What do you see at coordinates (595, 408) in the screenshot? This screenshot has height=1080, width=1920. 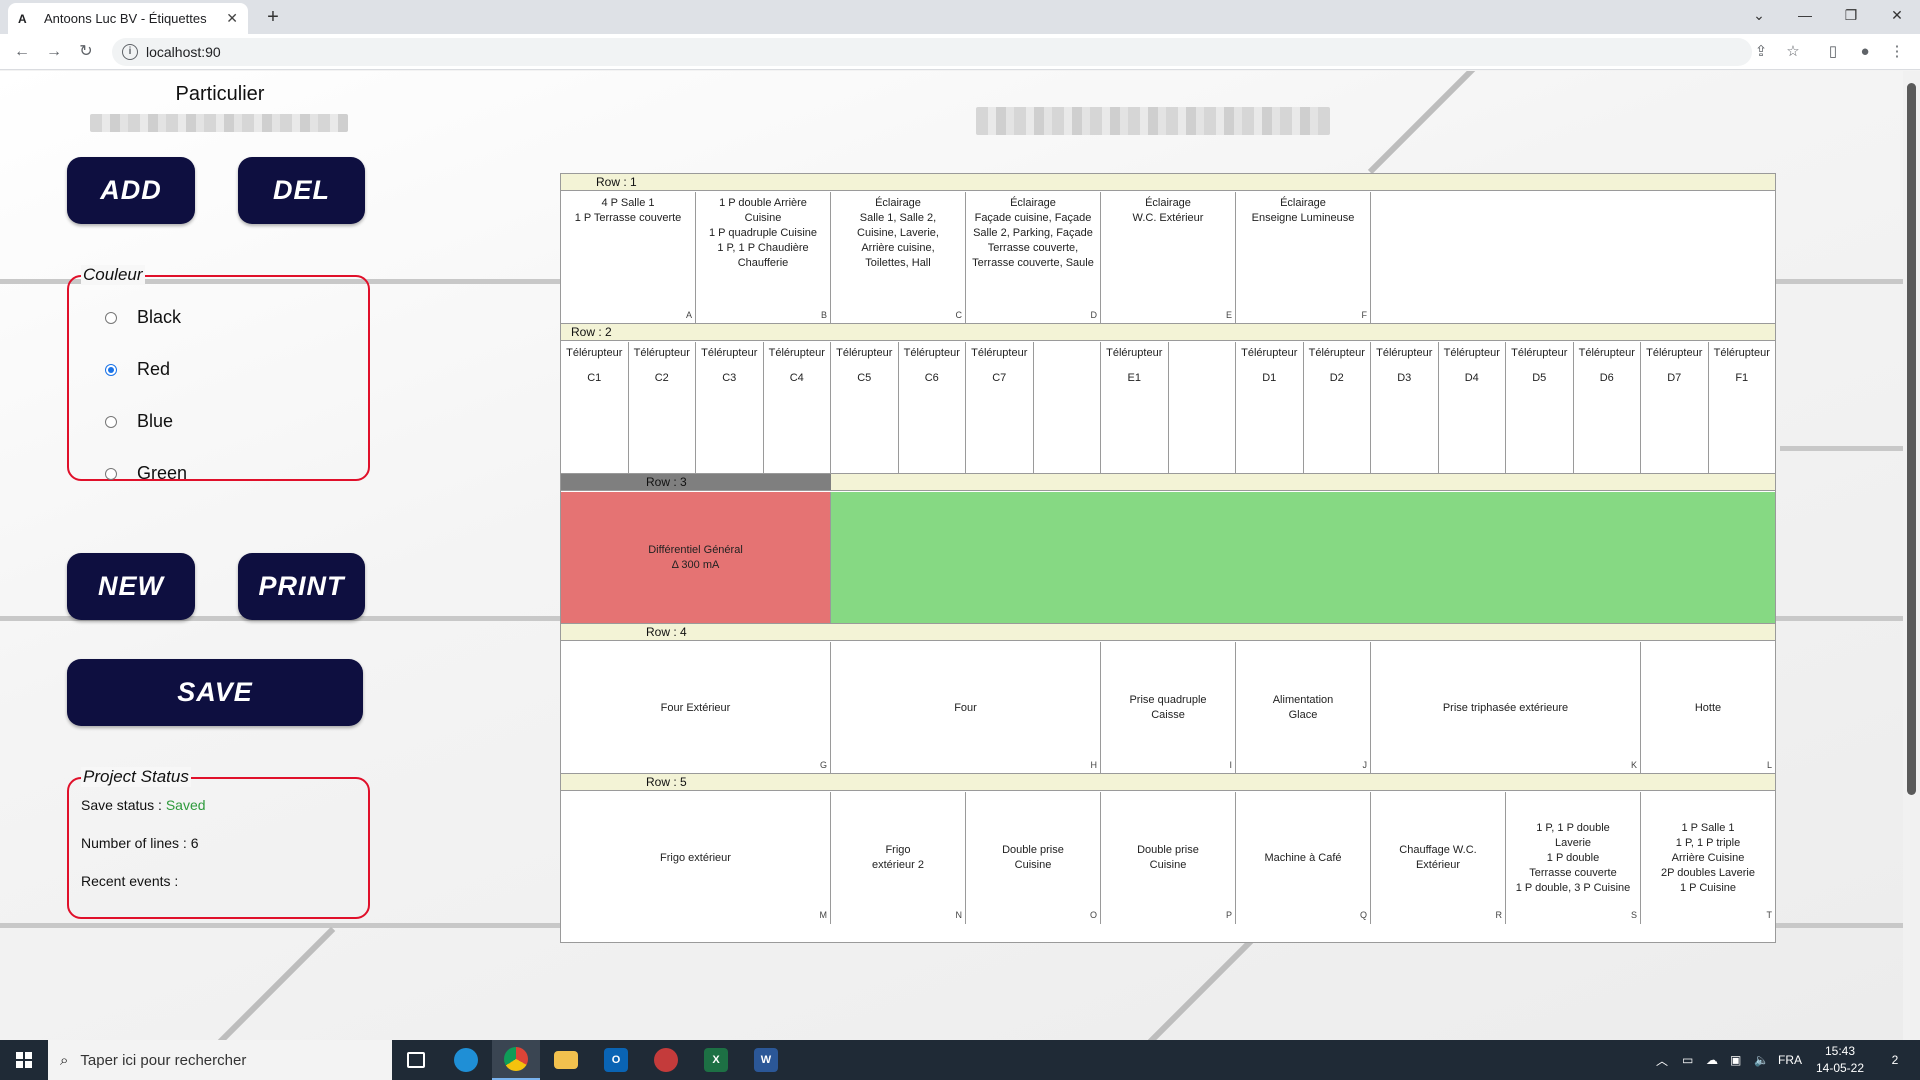 I see `label-cell: Télérupteur C1` at bounding box center [595, 408].